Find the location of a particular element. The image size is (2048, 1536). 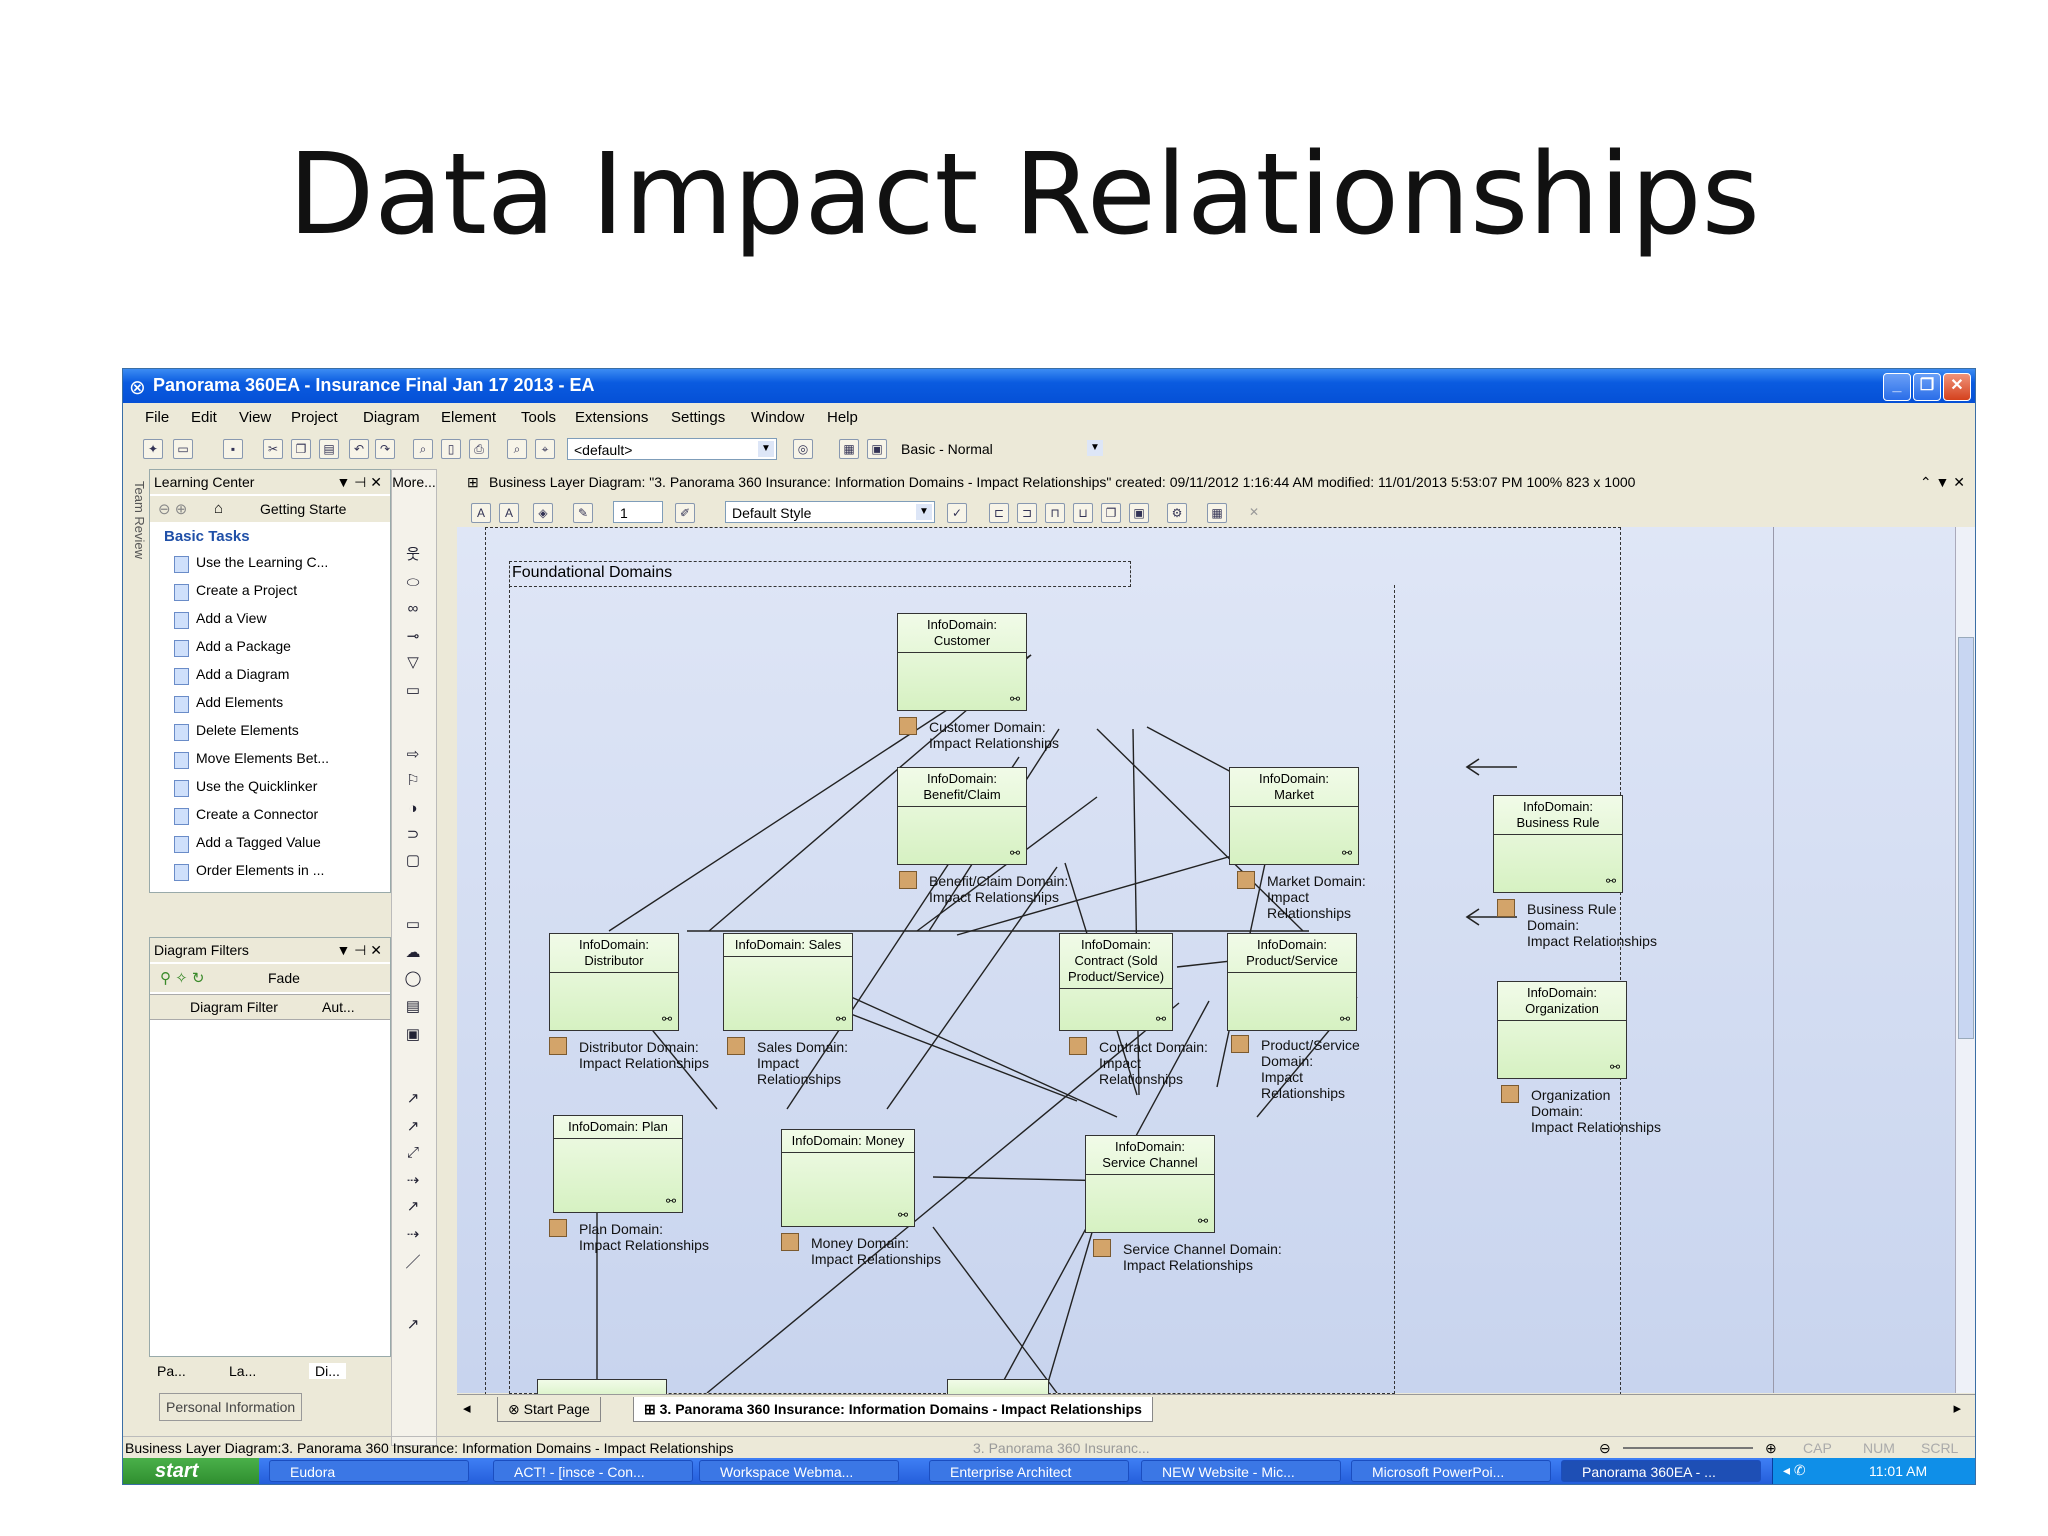

zoom-slider is located at coordinates (1688, 1448).